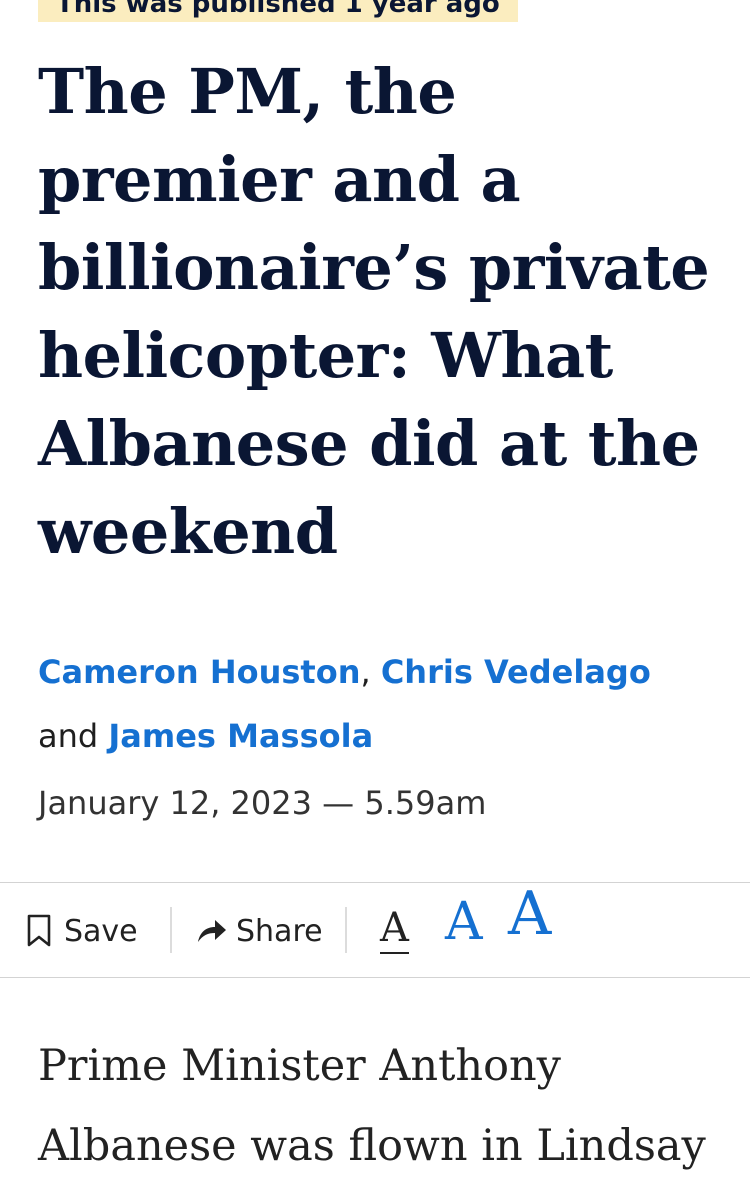  What do you see at coordinates (199, 672) in the screenshot?
I see `author-link-cameron-houston: Cameron Houston` at bounding box center [199, 672].